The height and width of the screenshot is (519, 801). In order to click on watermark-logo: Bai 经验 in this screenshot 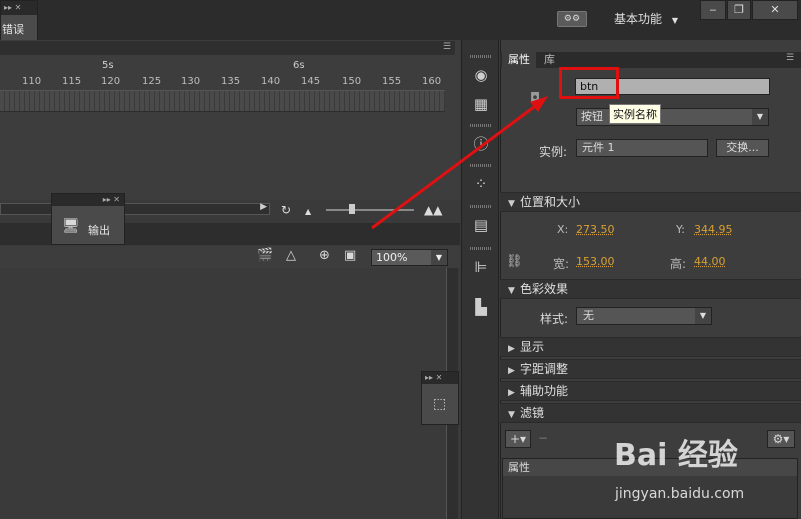, I will do `click(676, 455)`.